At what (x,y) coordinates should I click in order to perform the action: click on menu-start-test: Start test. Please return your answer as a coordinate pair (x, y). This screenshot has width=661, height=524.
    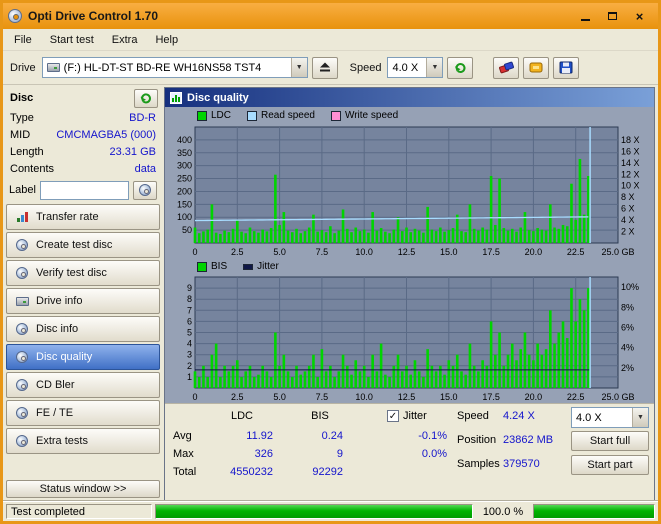
    Looking at the image, I should click on (72, 40).